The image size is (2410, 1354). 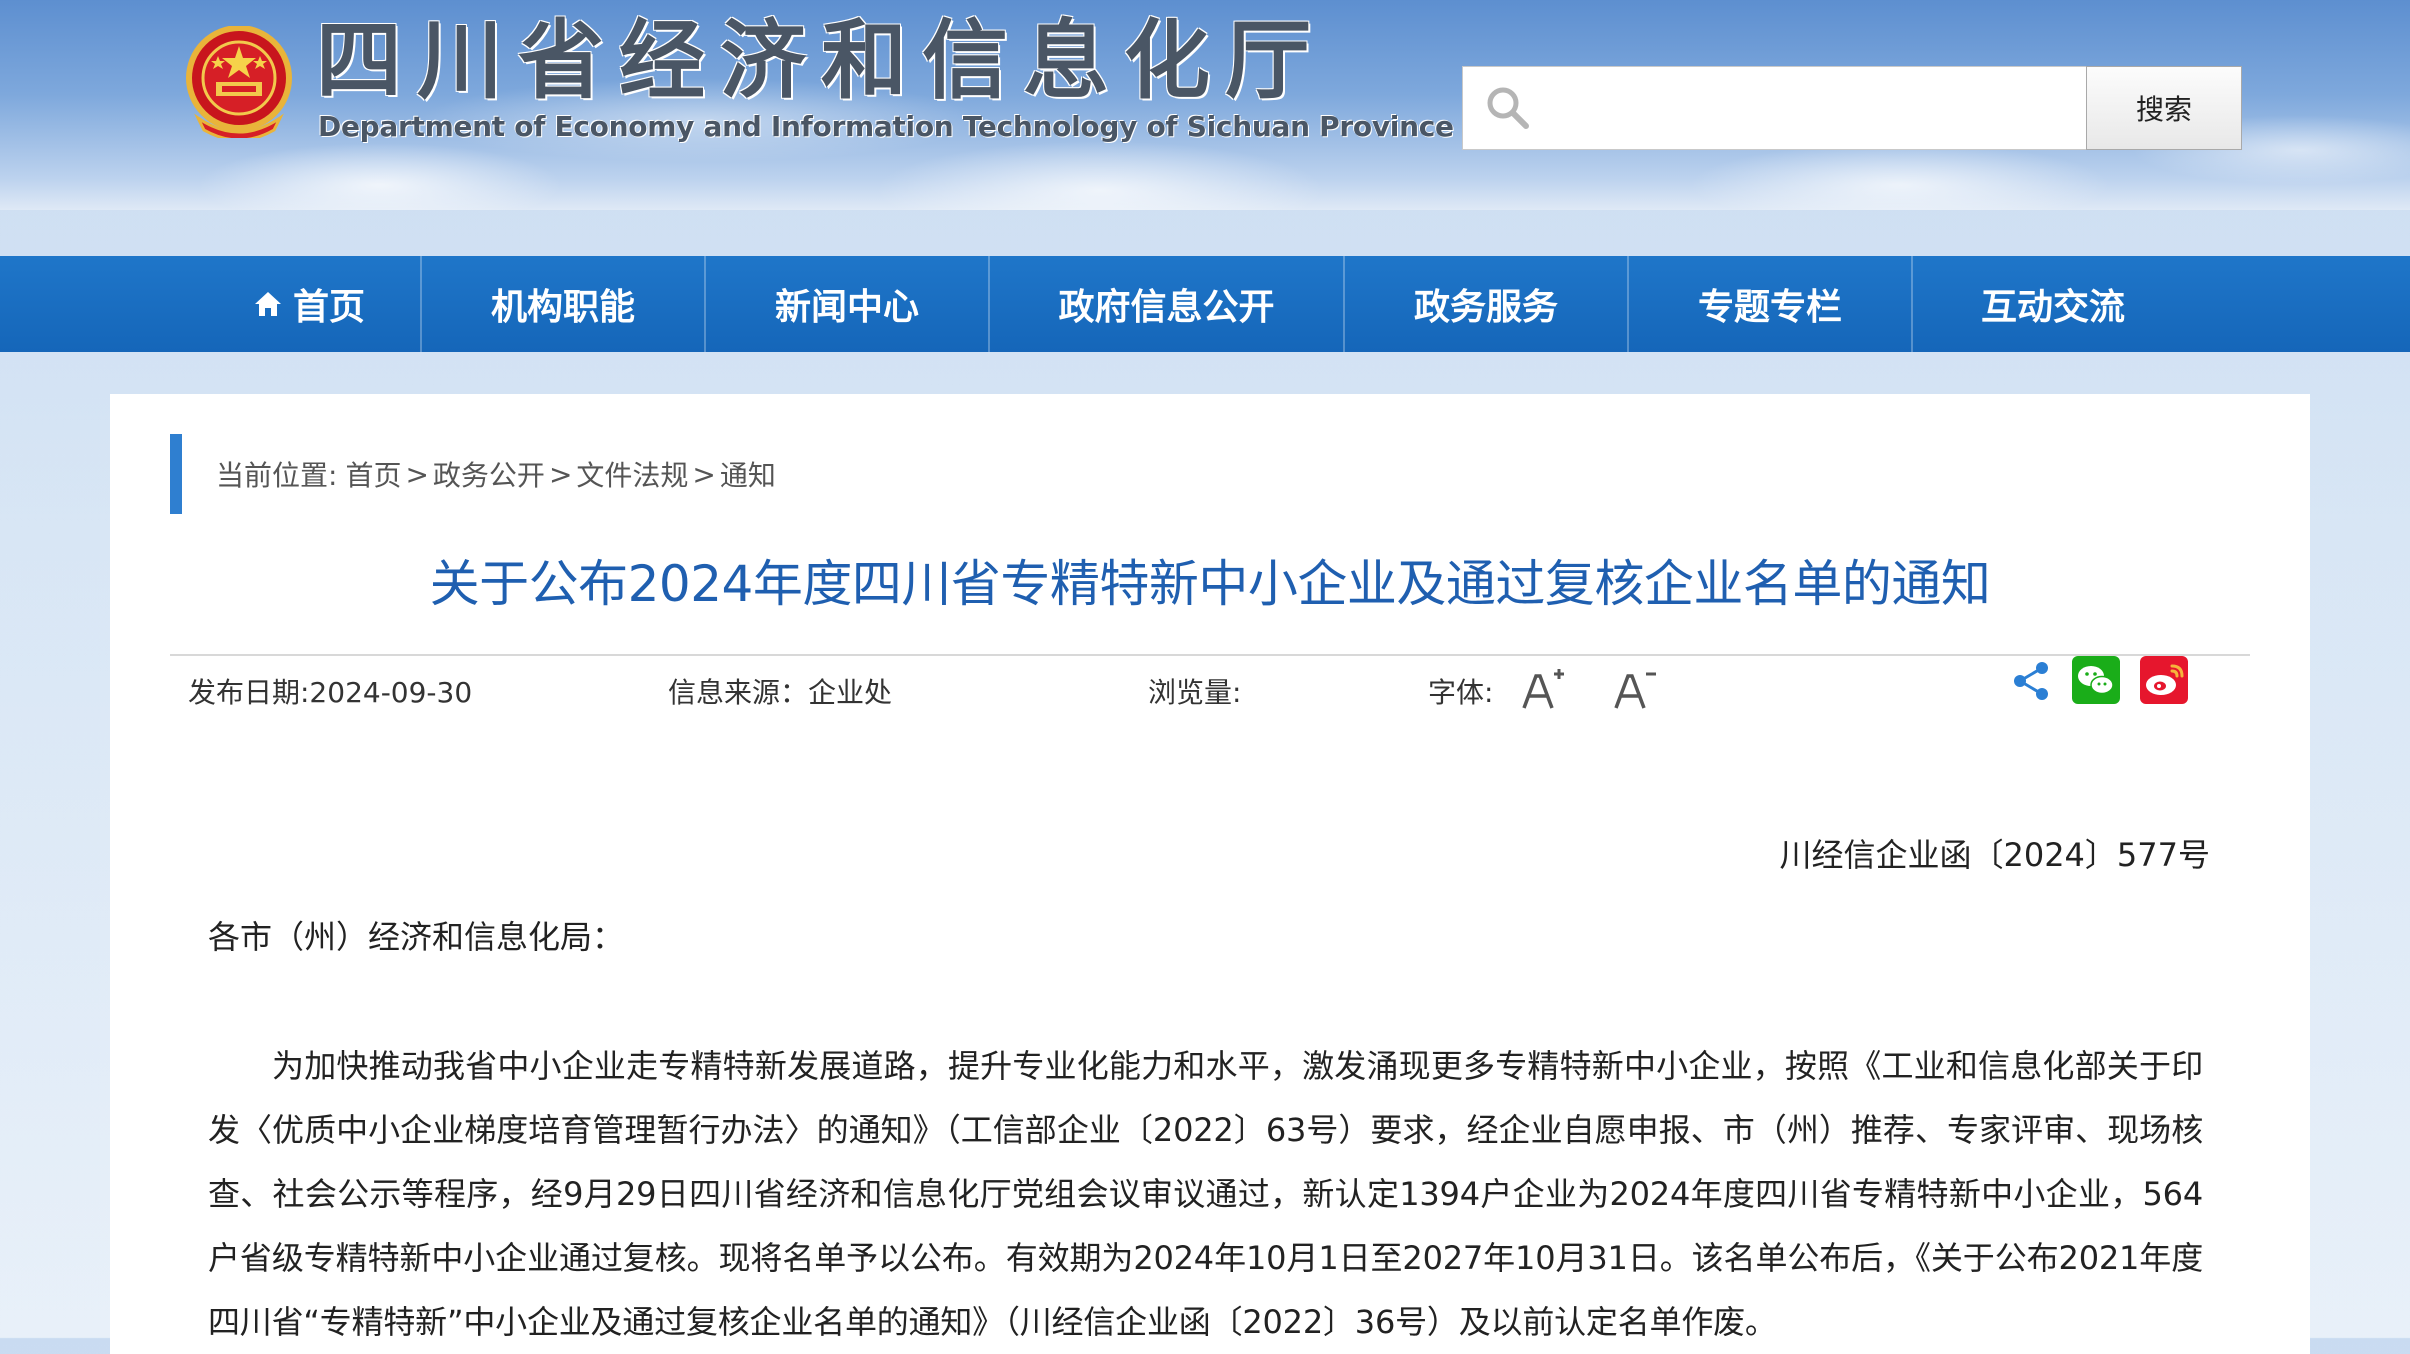 What do you see at coordinates (489, 474) in the screenshot?
I see `breadcrumb-item-gov-affairs: 政务公开` at bounding box center [489, 474].